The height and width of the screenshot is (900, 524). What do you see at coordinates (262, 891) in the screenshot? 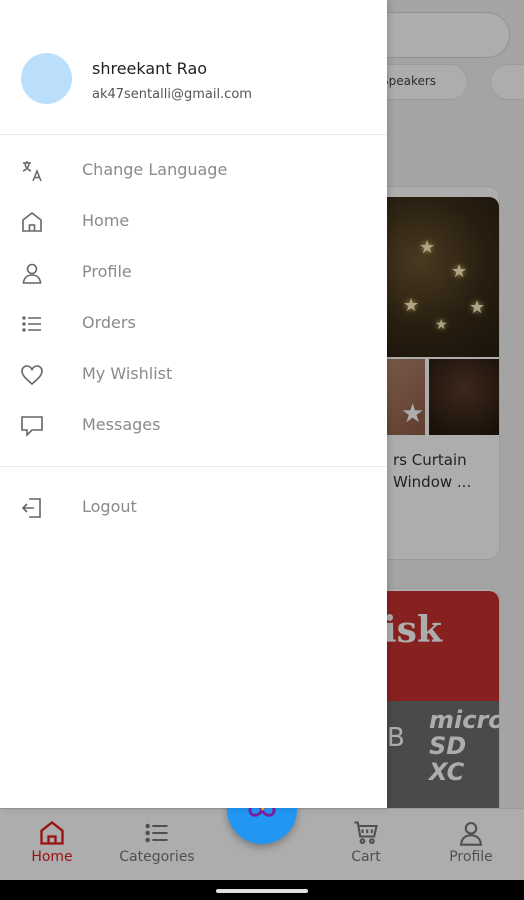
I see `gesture-navigation-bar` at bounding box center [262, 891].